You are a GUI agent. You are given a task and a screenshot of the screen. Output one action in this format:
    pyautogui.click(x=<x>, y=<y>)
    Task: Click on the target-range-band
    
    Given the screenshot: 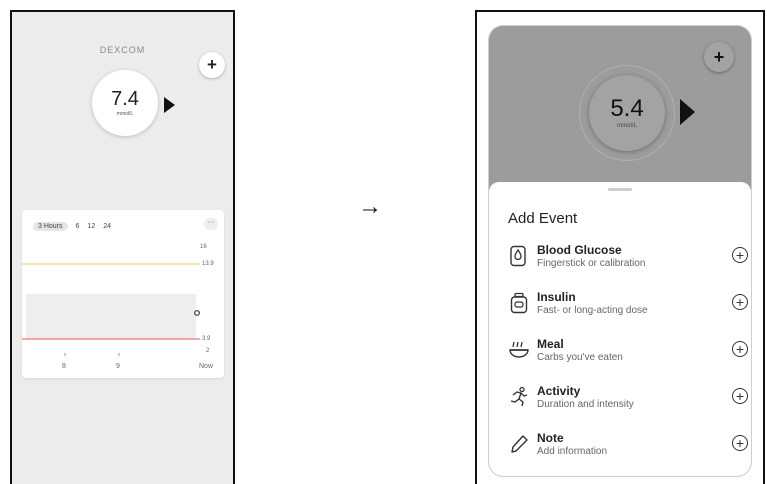 What is the action you would take?
    pyautogui.click(x=111, y=316)
    